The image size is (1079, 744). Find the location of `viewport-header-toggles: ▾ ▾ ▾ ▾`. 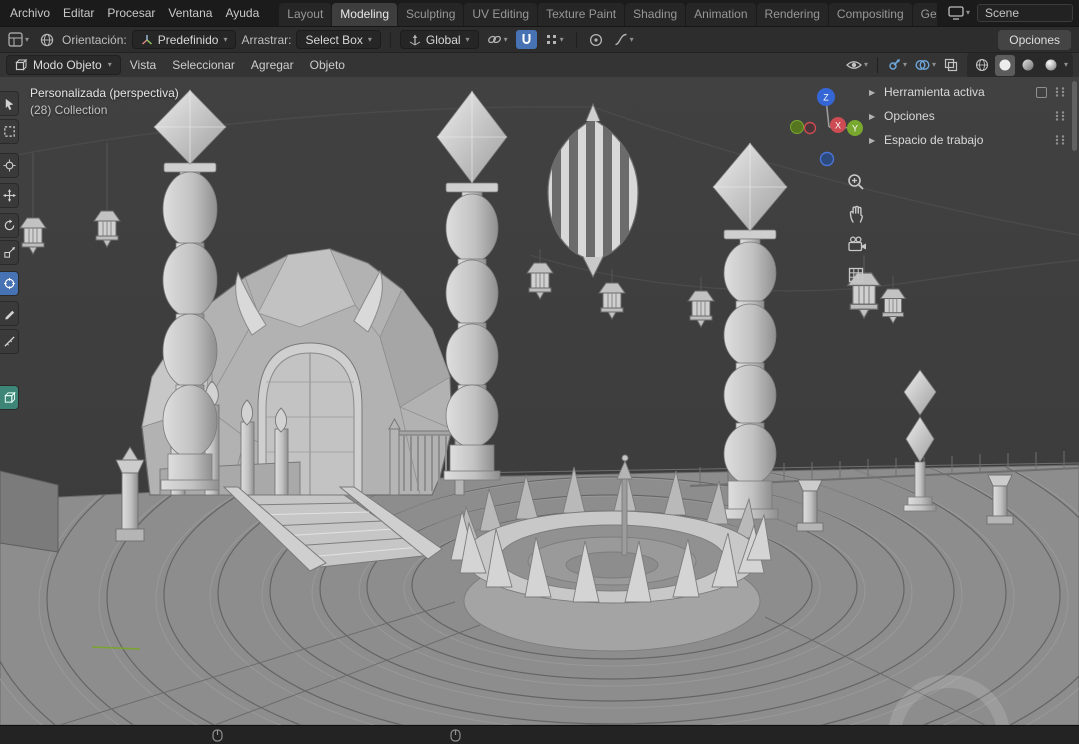

viewport-header-toggles: ▾ ▾ ▾ ▾ is located at coordinates (958, 65).